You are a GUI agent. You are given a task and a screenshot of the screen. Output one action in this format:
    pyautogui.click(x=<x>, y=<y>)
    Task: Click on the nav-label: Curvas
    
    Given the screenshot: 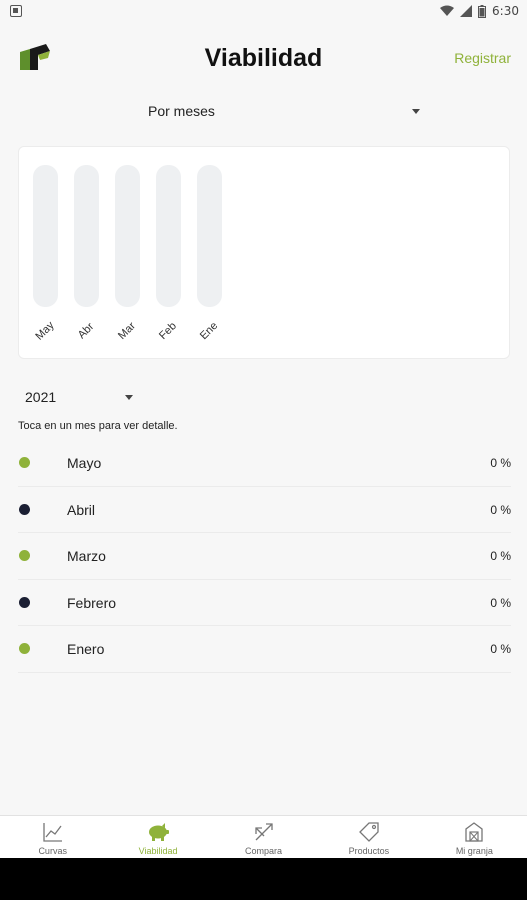 What is the action you would take?
    pyautogui.click(x=52, y=851)
    